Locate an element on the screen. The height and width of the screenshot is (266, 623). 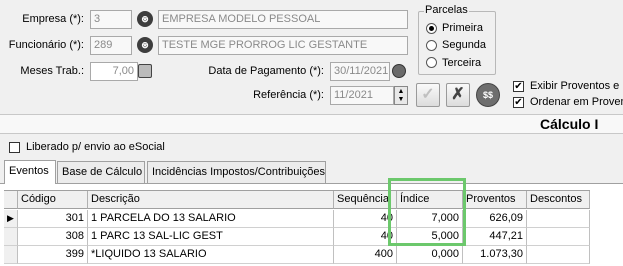
parcelas-title: Parcelas is located at coordinates (446, 10).